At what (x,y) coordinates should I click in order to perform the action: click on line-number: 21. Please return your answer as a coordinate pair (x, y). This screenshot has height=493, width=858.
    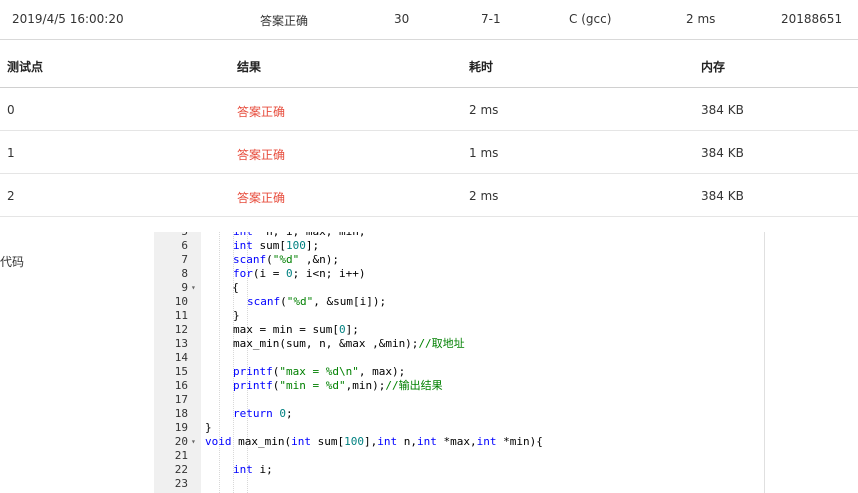
    Looking at the image, I should click on (181, 455).